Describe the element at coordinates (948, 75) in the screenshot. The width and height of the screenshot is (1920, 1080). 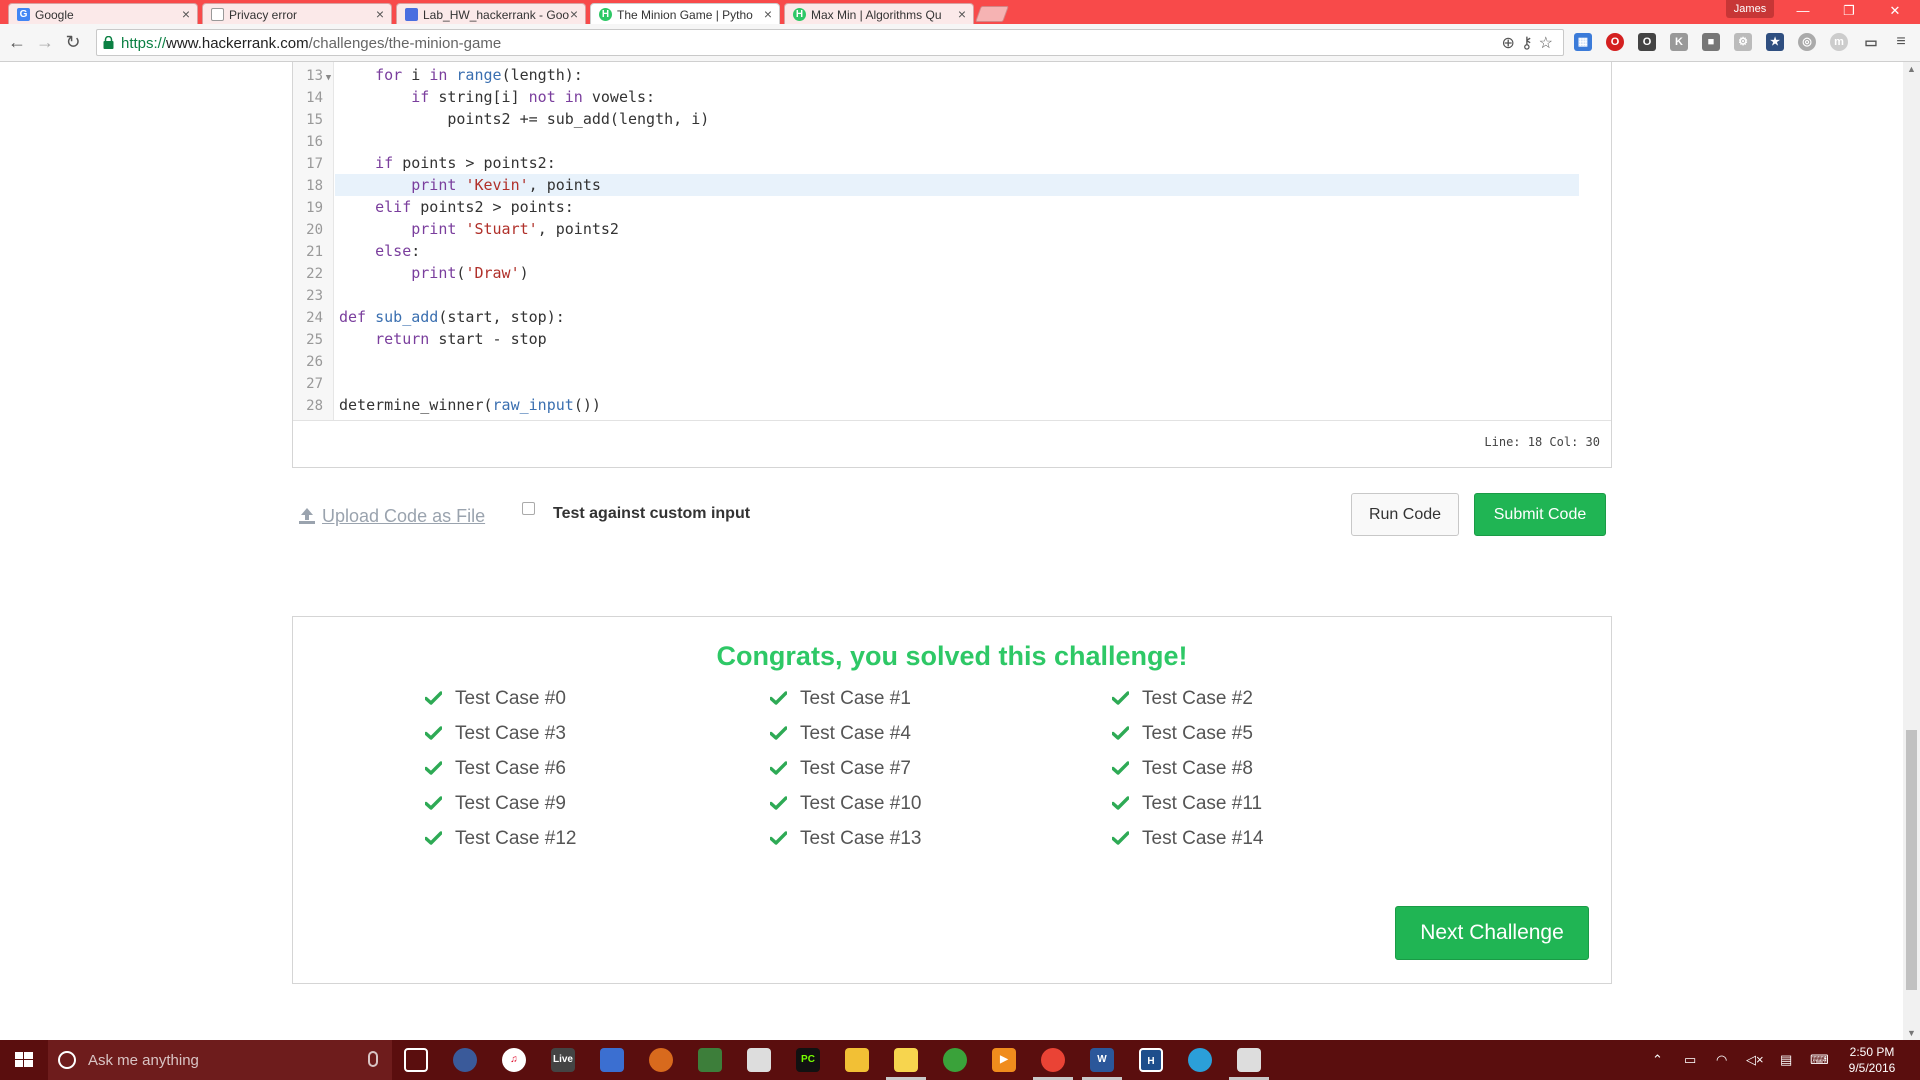
I see `code-line: 13 ▼ for i in range(length):` at that location.